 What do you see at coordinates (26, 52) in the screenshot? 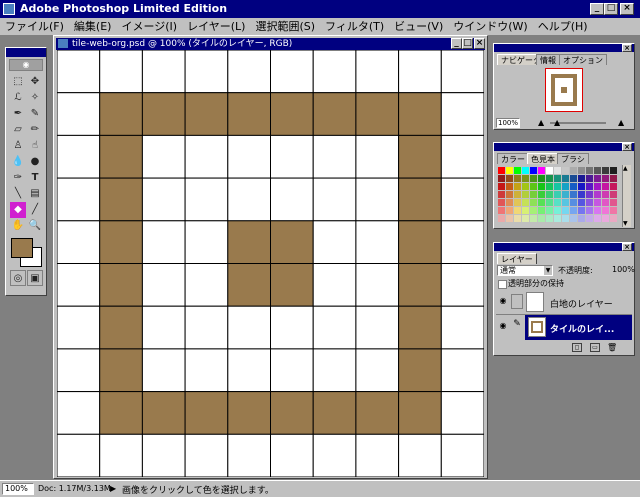
I see `toolbox-titlebar` at bounding box center [26, 52].